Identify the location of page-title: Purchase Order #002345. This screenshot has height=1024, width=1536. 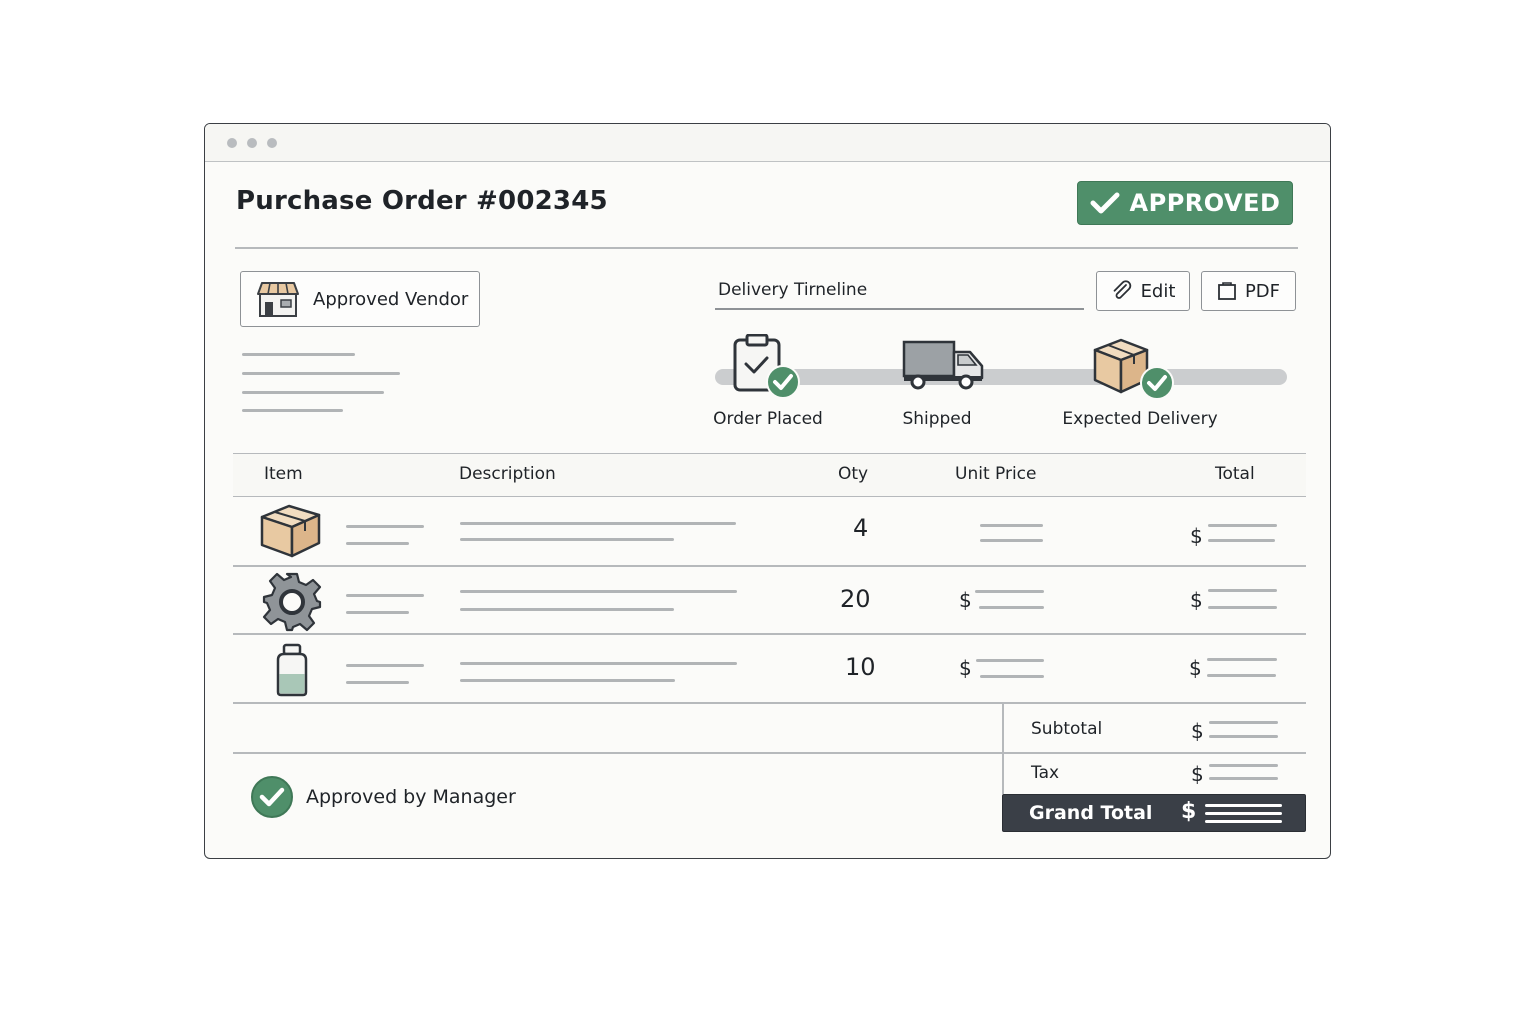
(422, 201).